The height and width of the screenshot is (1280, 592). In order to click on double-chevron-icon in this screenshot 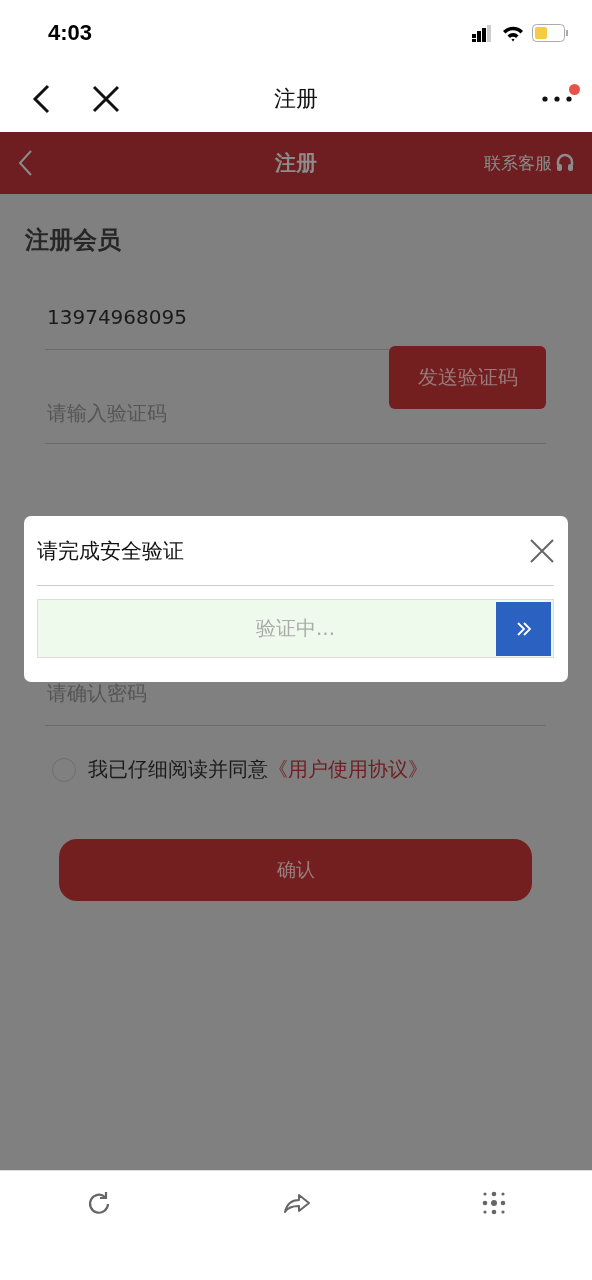, I will do `click(523, 629)`.